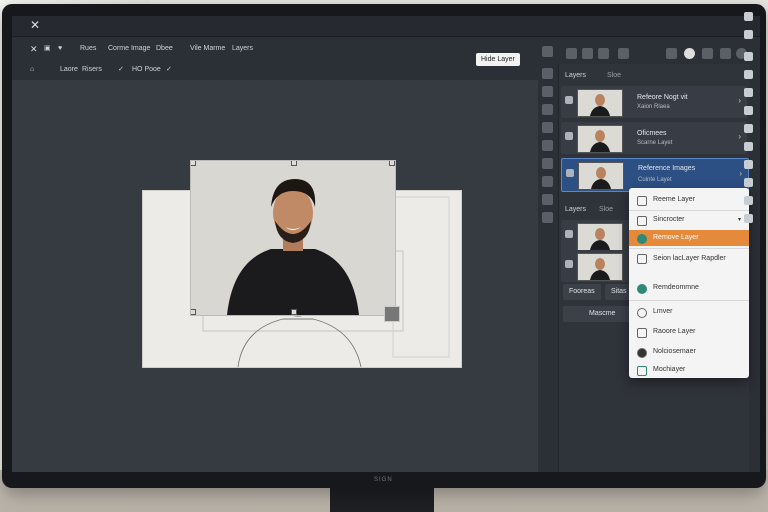  I want to click on layer-subtitle: Xaion Rlaea, so click(653, 107).